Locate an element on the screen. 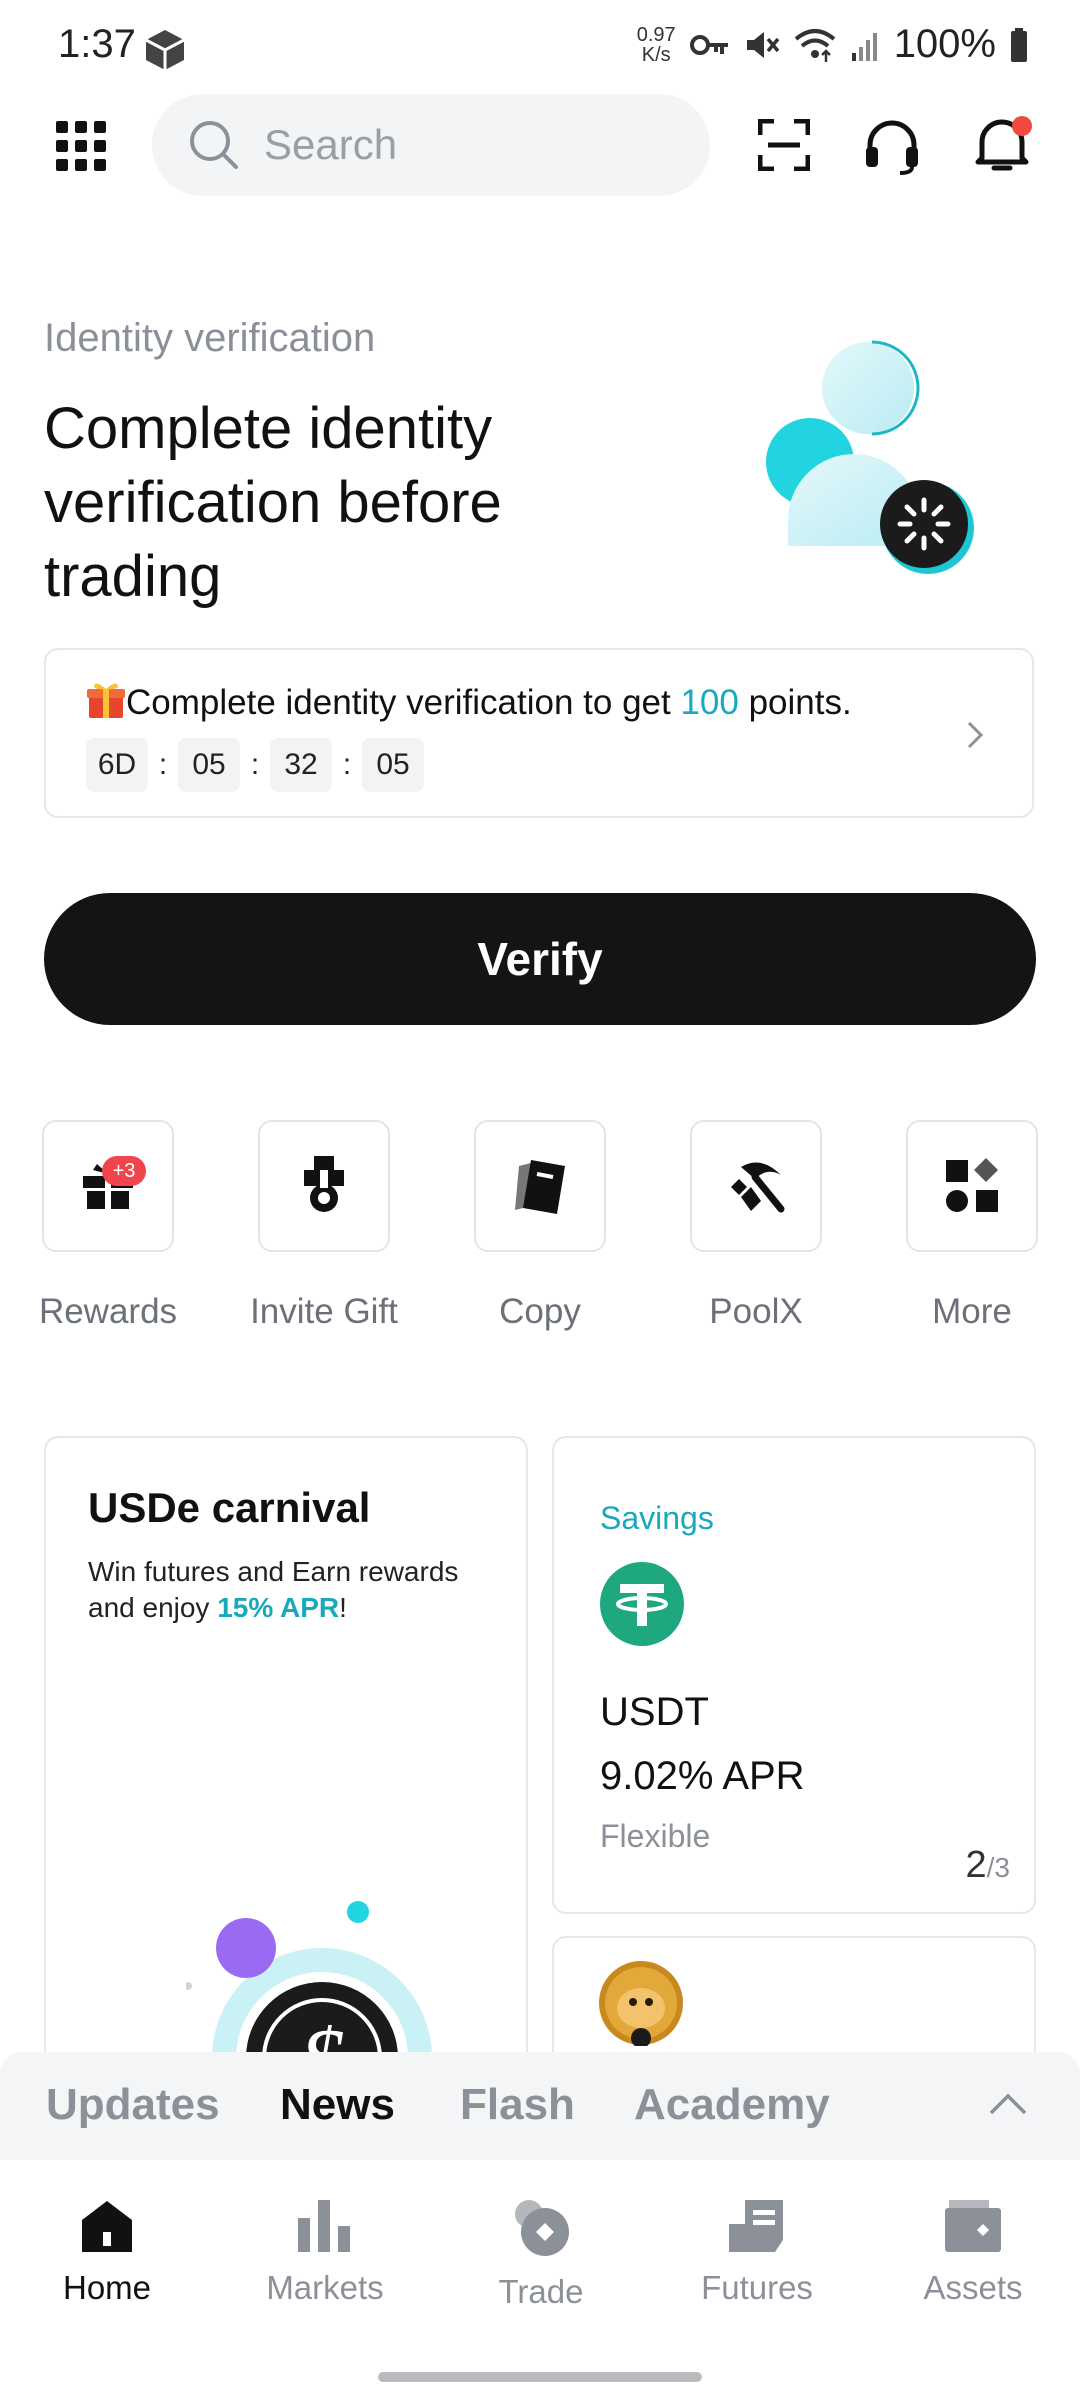 Image resolution: width=1080 pixels, height=2400 pixels. futures-icon is located at coordinates (756, 2226).